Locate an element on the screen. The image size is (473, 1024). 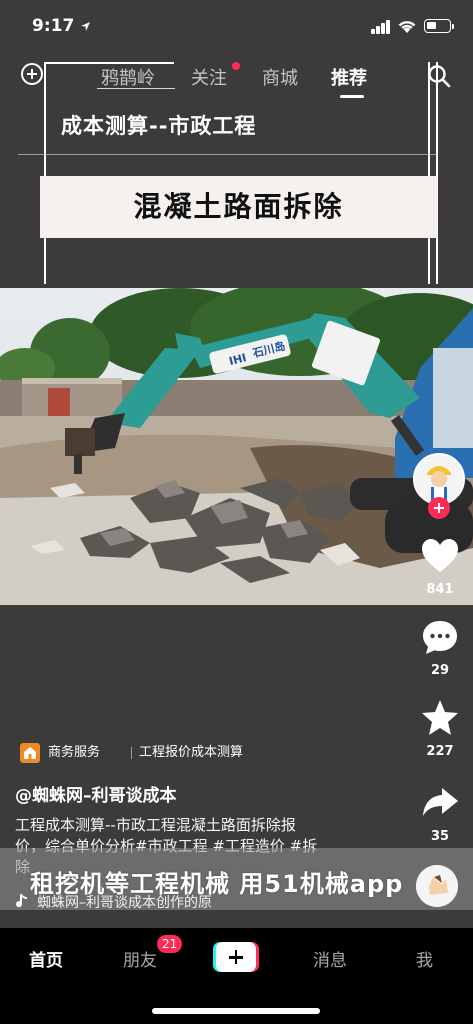
author-name: @蜘蛛网–利哥谈成本 is located at coordinates (96, 793).